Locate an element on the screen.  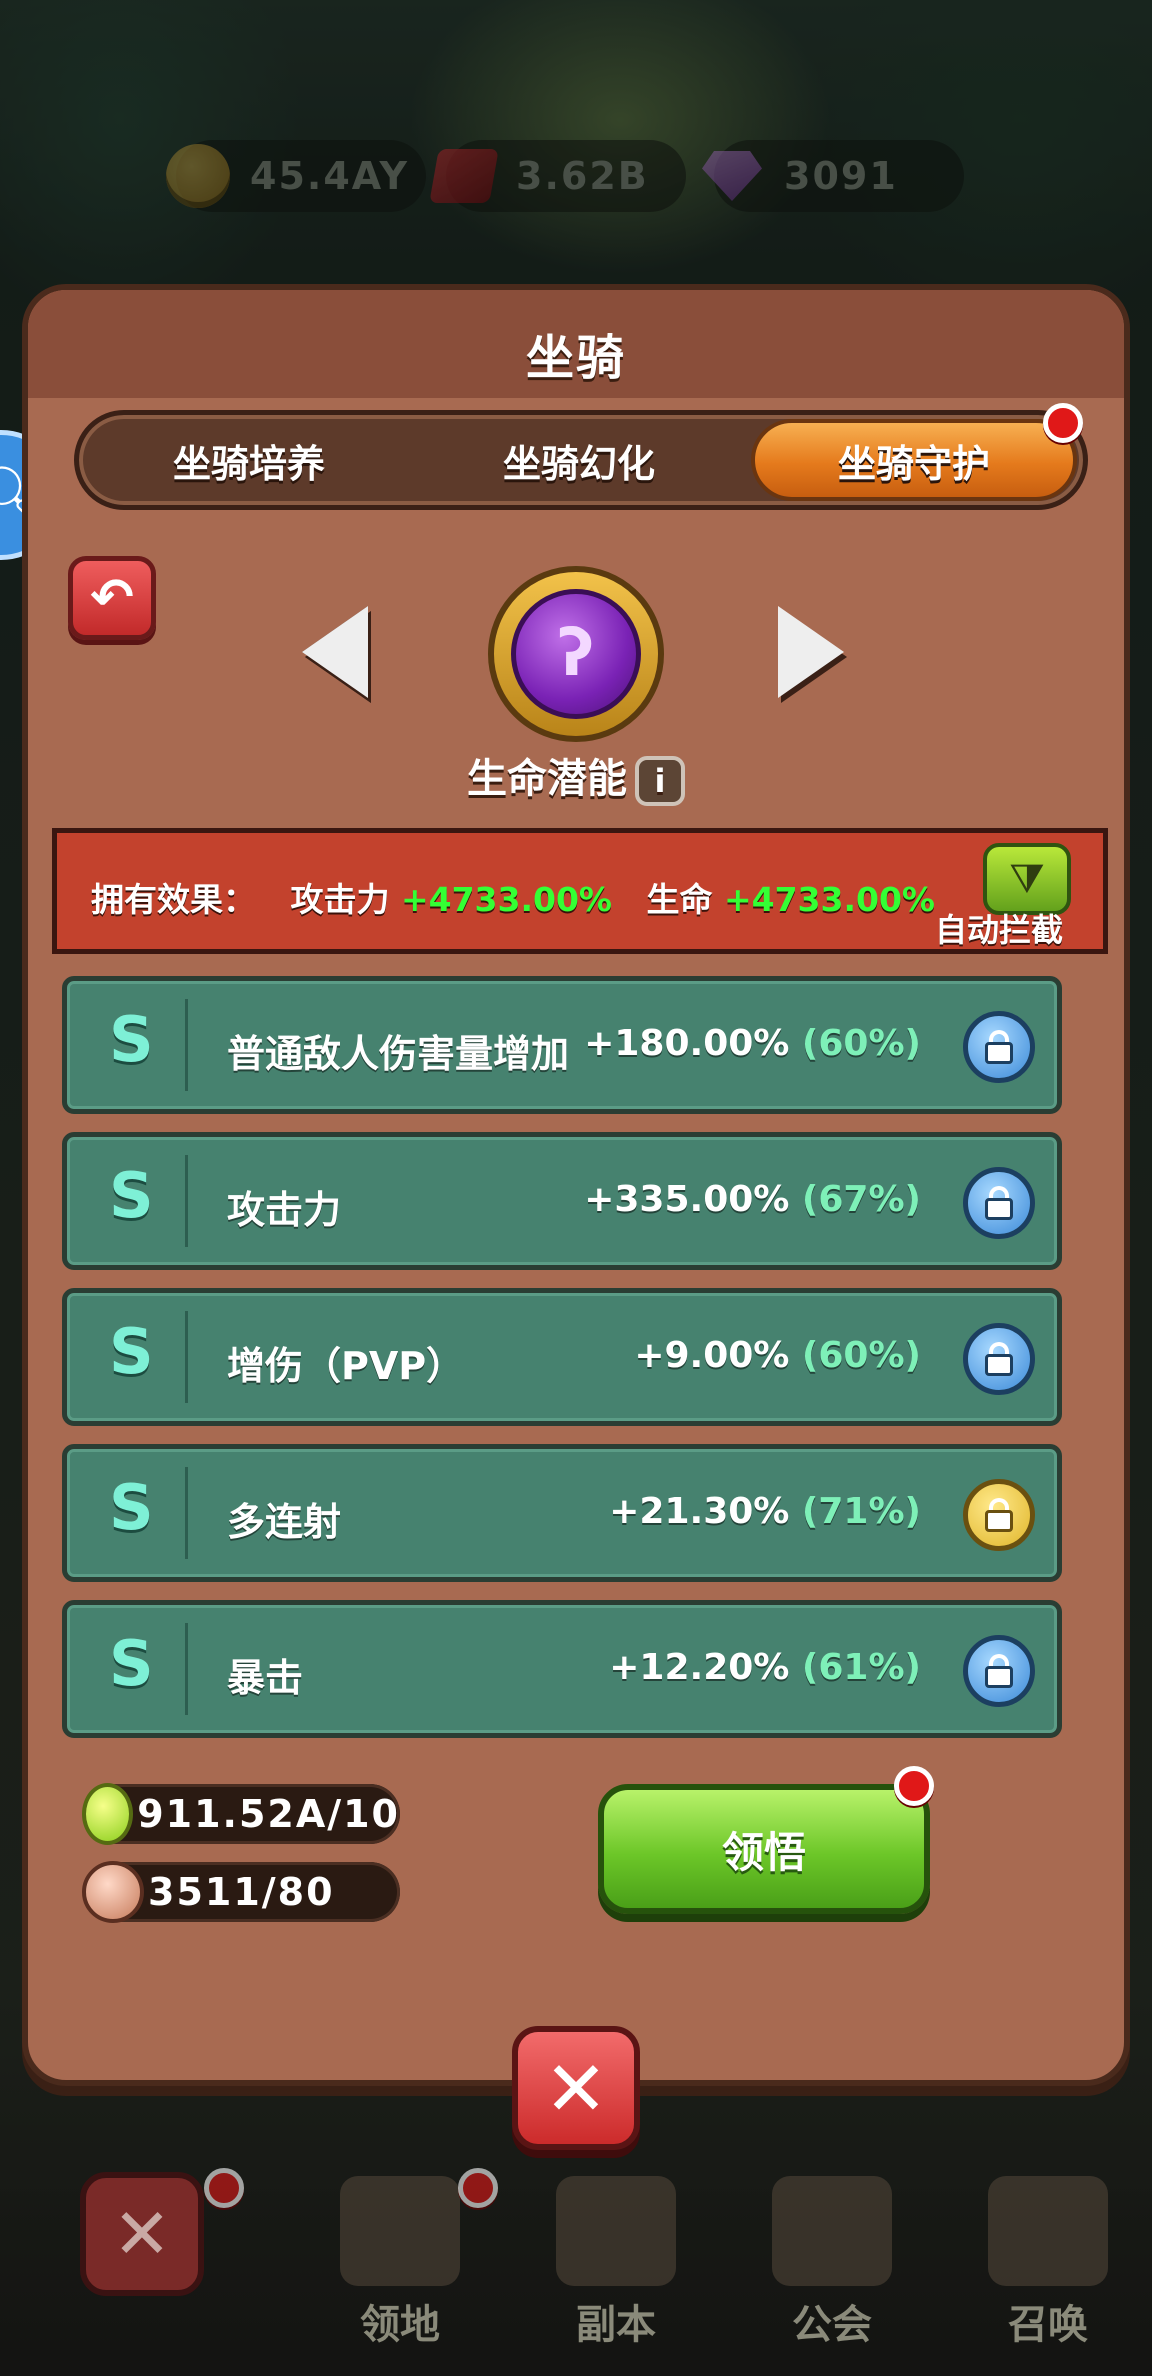
emblem-name: 生命潜能 i is located at coordinates (576, 776).